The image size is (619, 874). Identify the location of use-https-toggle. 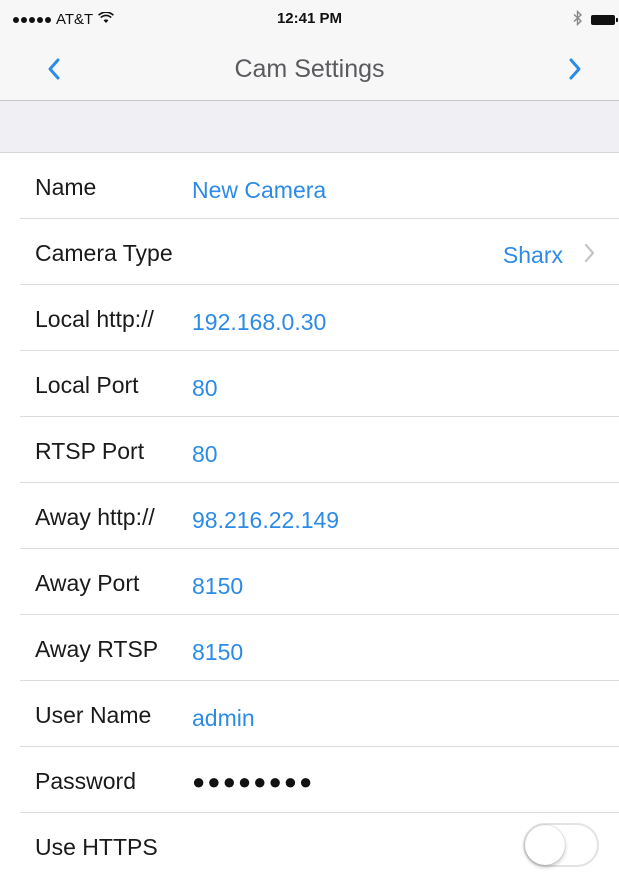
(561, 845).